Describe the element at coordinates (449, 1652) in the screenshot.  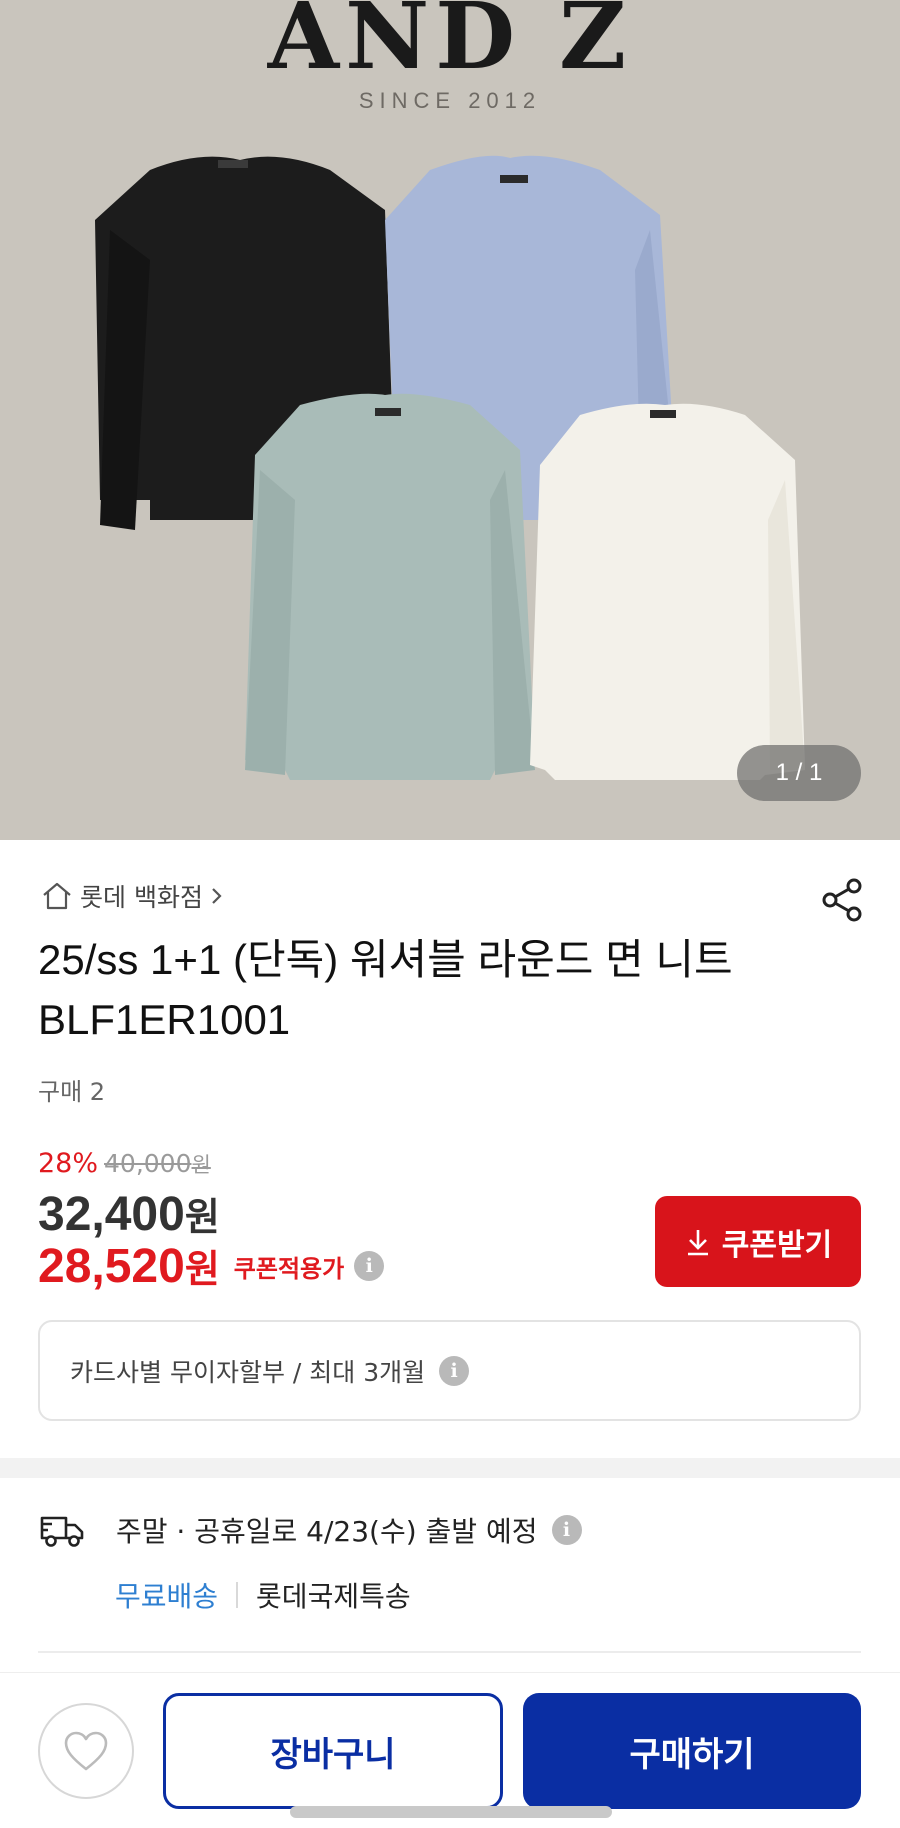
I see `divider` at that location.